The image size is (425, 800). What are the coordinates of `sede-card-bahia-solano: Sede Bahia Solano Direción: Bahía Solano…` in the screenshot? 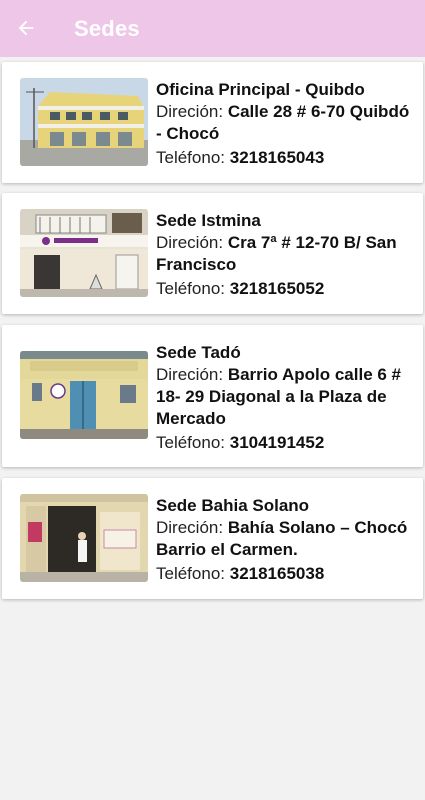 It's located at (212, 538).